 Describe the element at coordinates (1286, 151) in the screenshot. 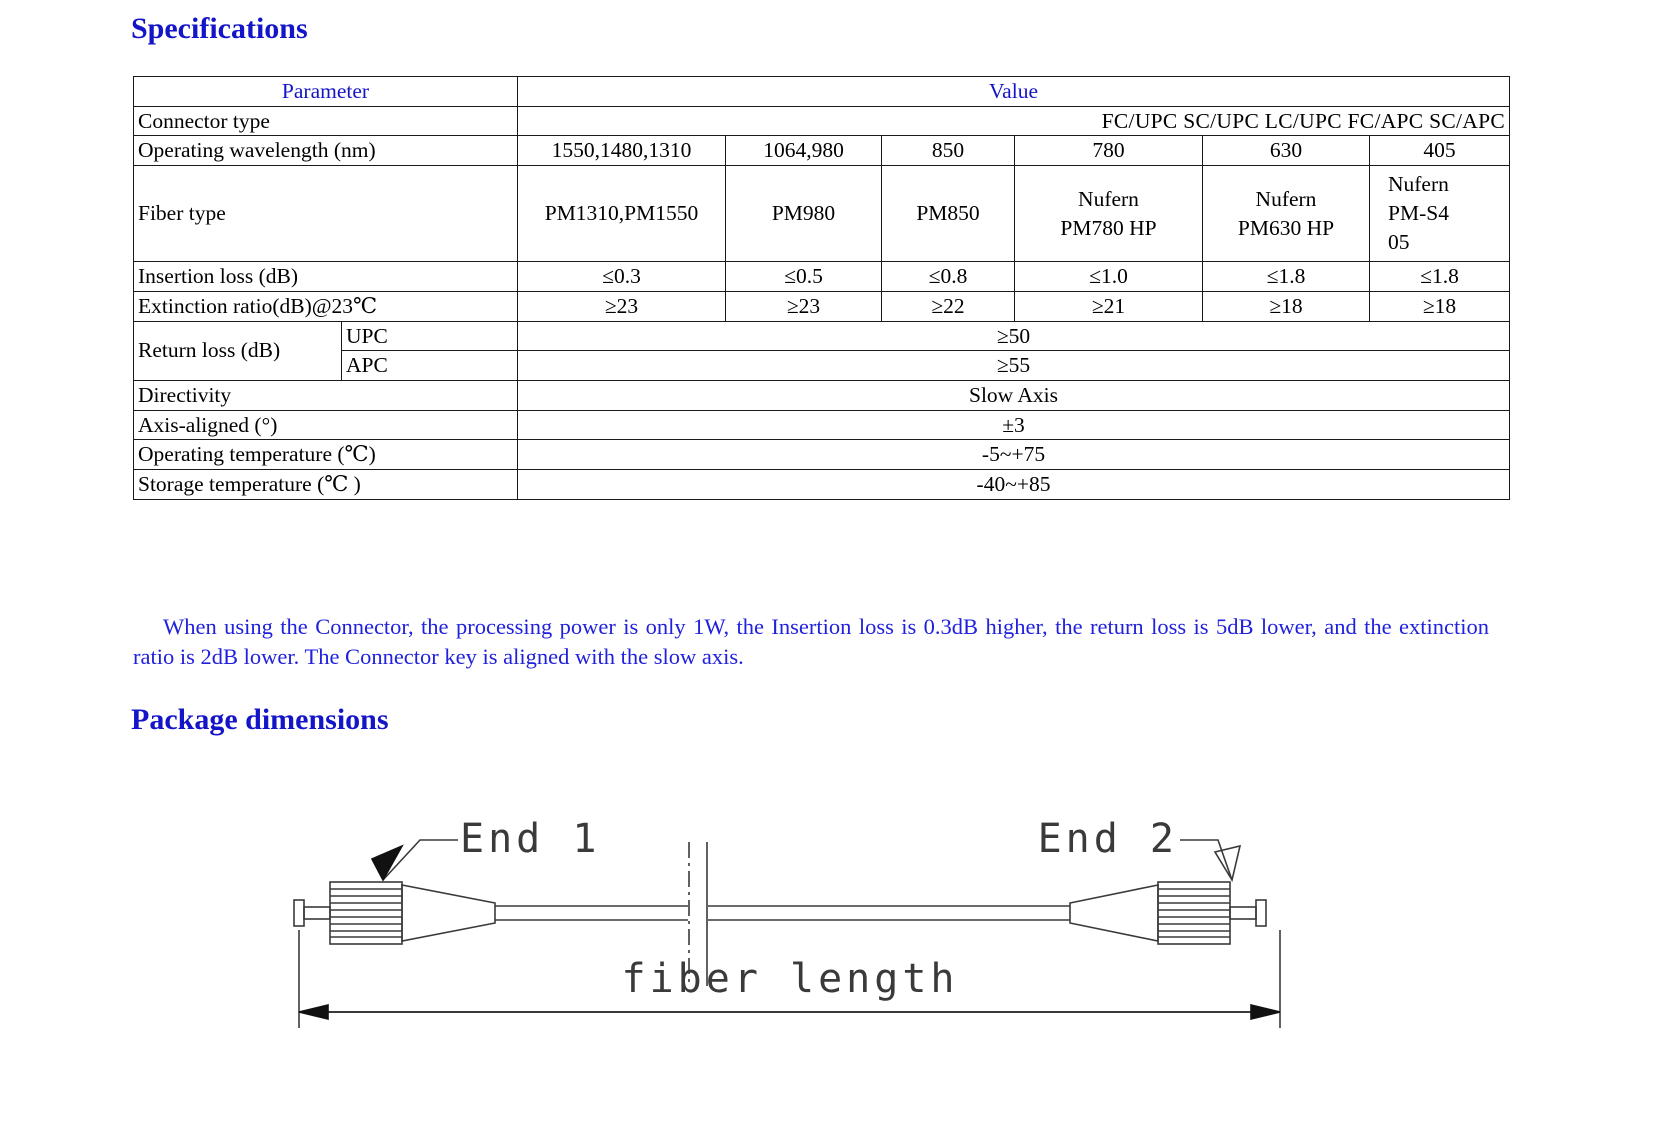

I see `cell-wavelength-5: 630` at that location.